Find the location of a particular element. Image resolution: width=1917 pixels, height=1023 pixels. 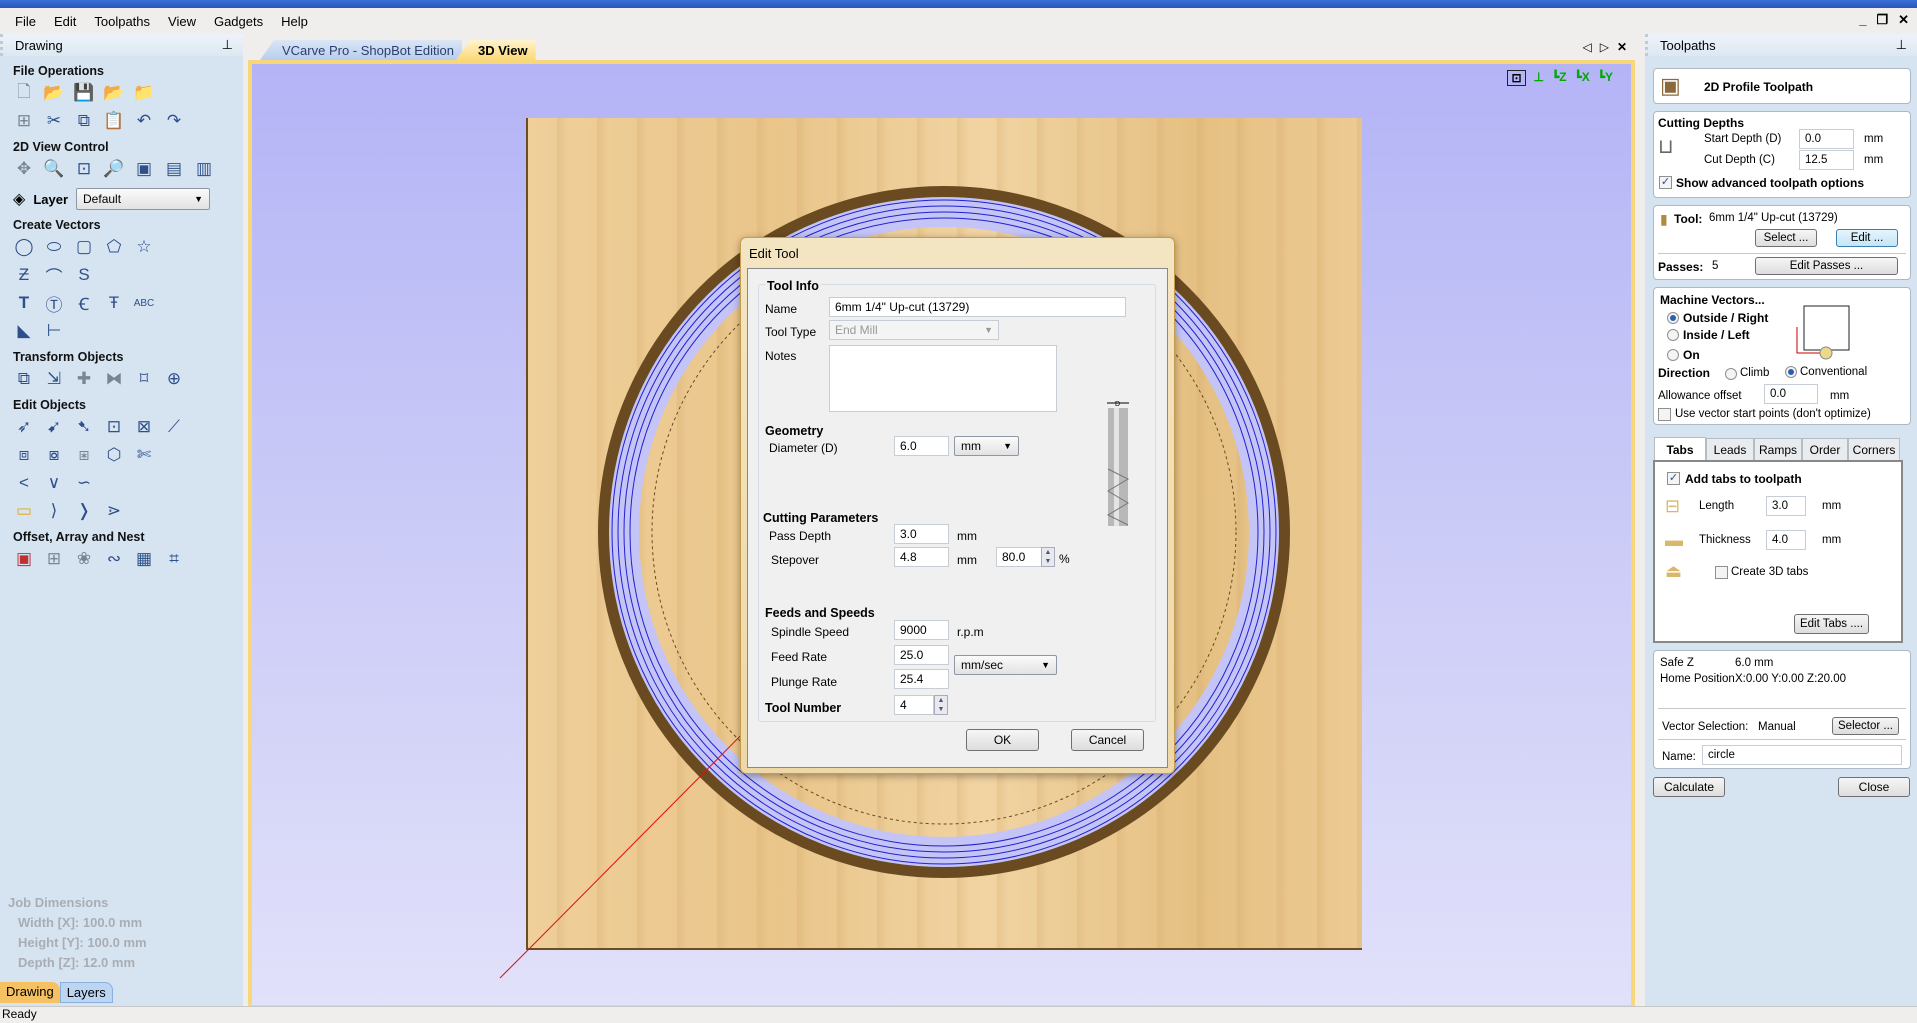

view-3d-icon: ▥ is located at coordinates (204, 169).